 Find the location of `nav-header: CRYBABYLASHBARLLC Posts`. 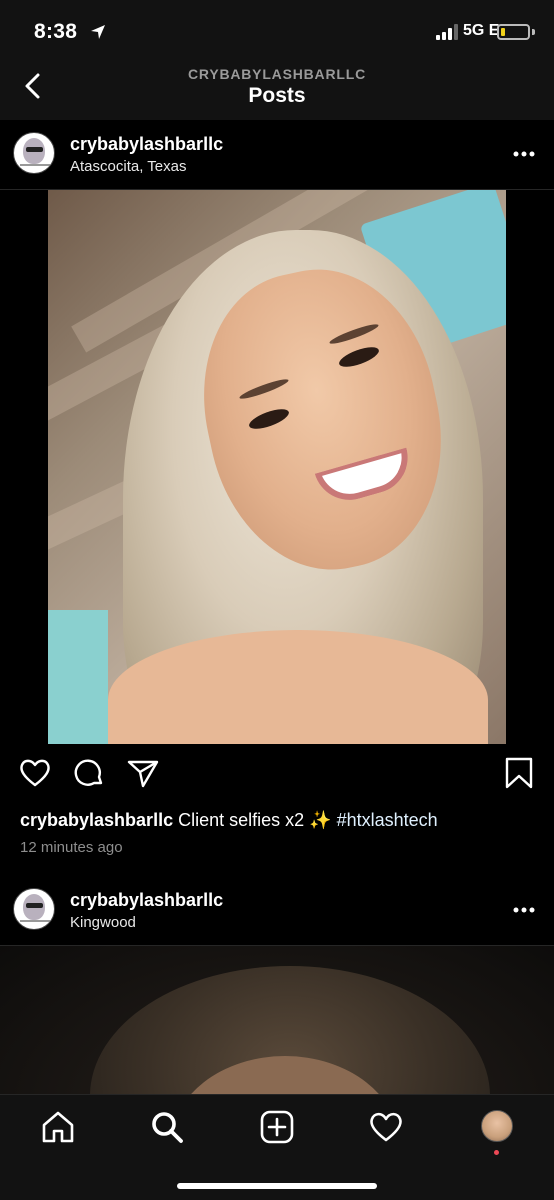

nav-header: CRYBABYLASHBARLLC Posts is located at coordinates (277, 90).